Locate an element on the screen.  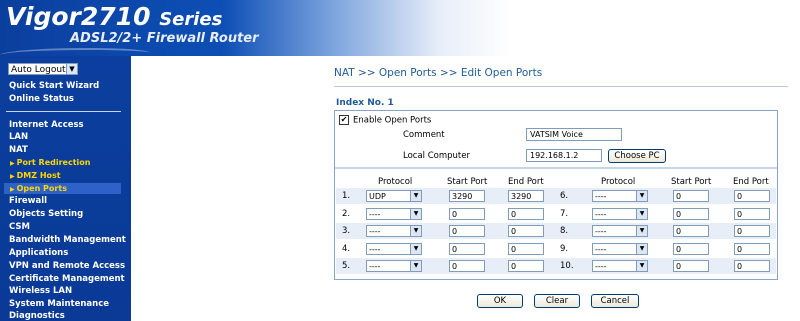
protocol-header-left: Protocol is located at coordinates (395, 182).